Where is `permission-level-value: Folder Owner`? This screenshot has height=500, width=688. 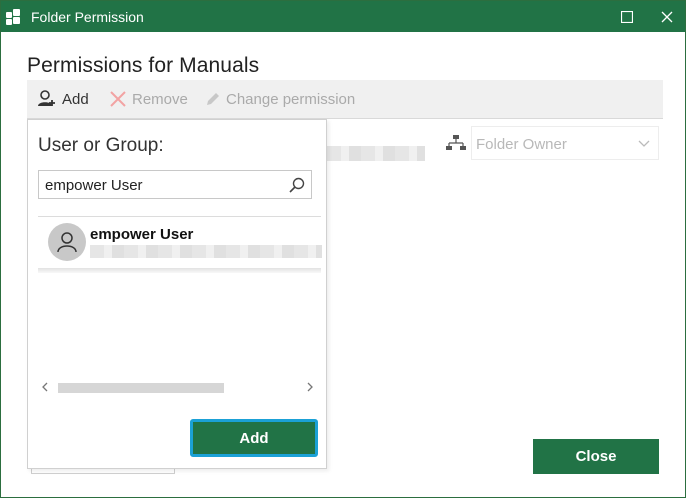
permission-level-value: Folder Owner is located at coordinates (521, 144).